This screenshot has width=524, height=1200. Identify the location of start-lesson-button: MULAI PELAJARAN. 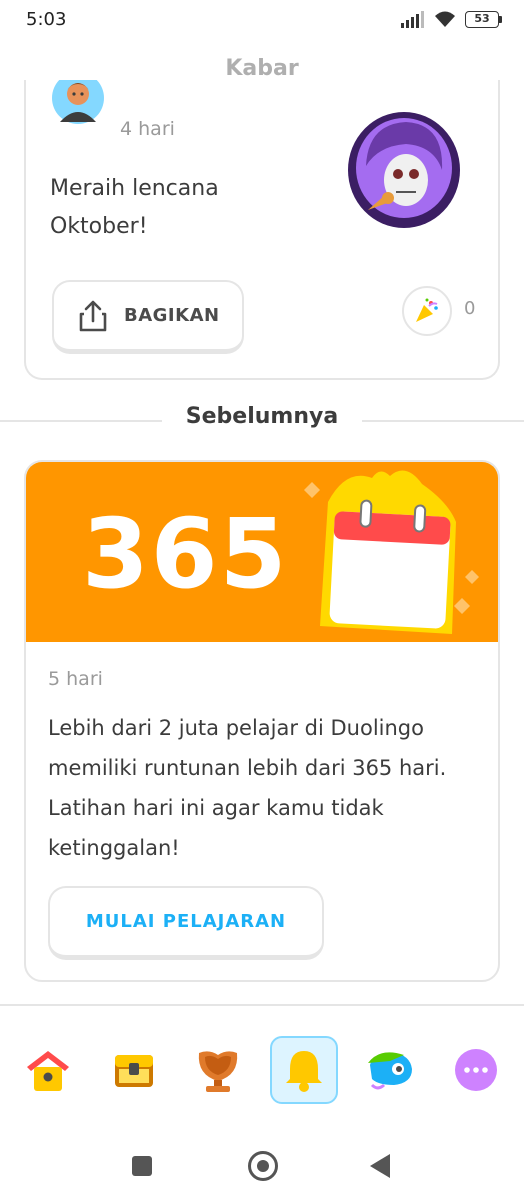
(186, 923).